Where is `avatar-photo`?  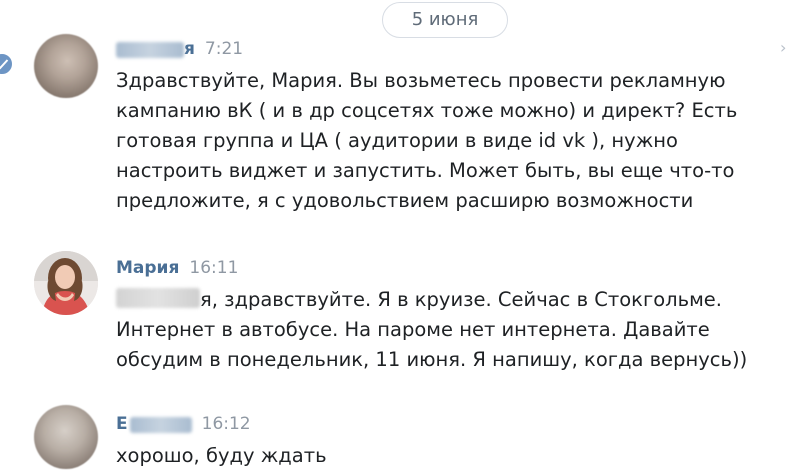
avatar-photo is located at coordinates (66, 283).